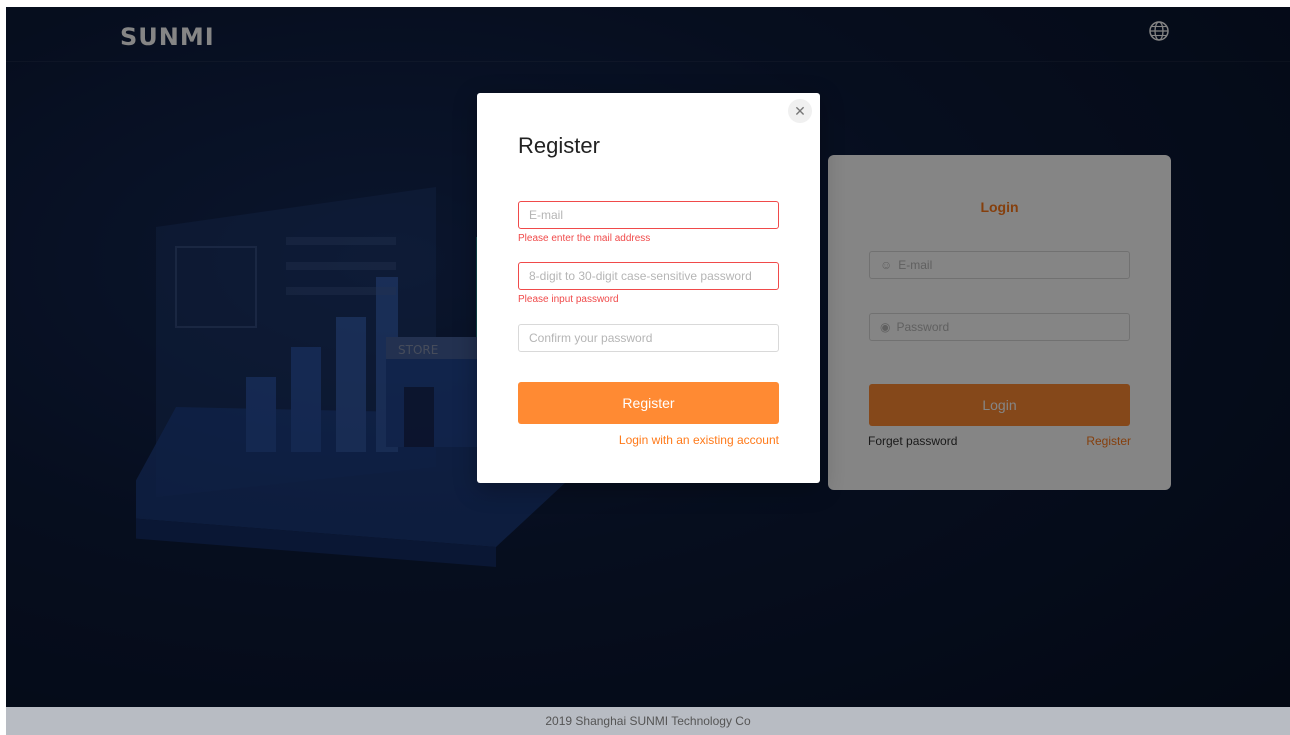 This screenshot has width=1290, height=735. Describe the element at coordinates (584, 238) in the screenshot. I see `email-error: Please enter the mail address` at that location.